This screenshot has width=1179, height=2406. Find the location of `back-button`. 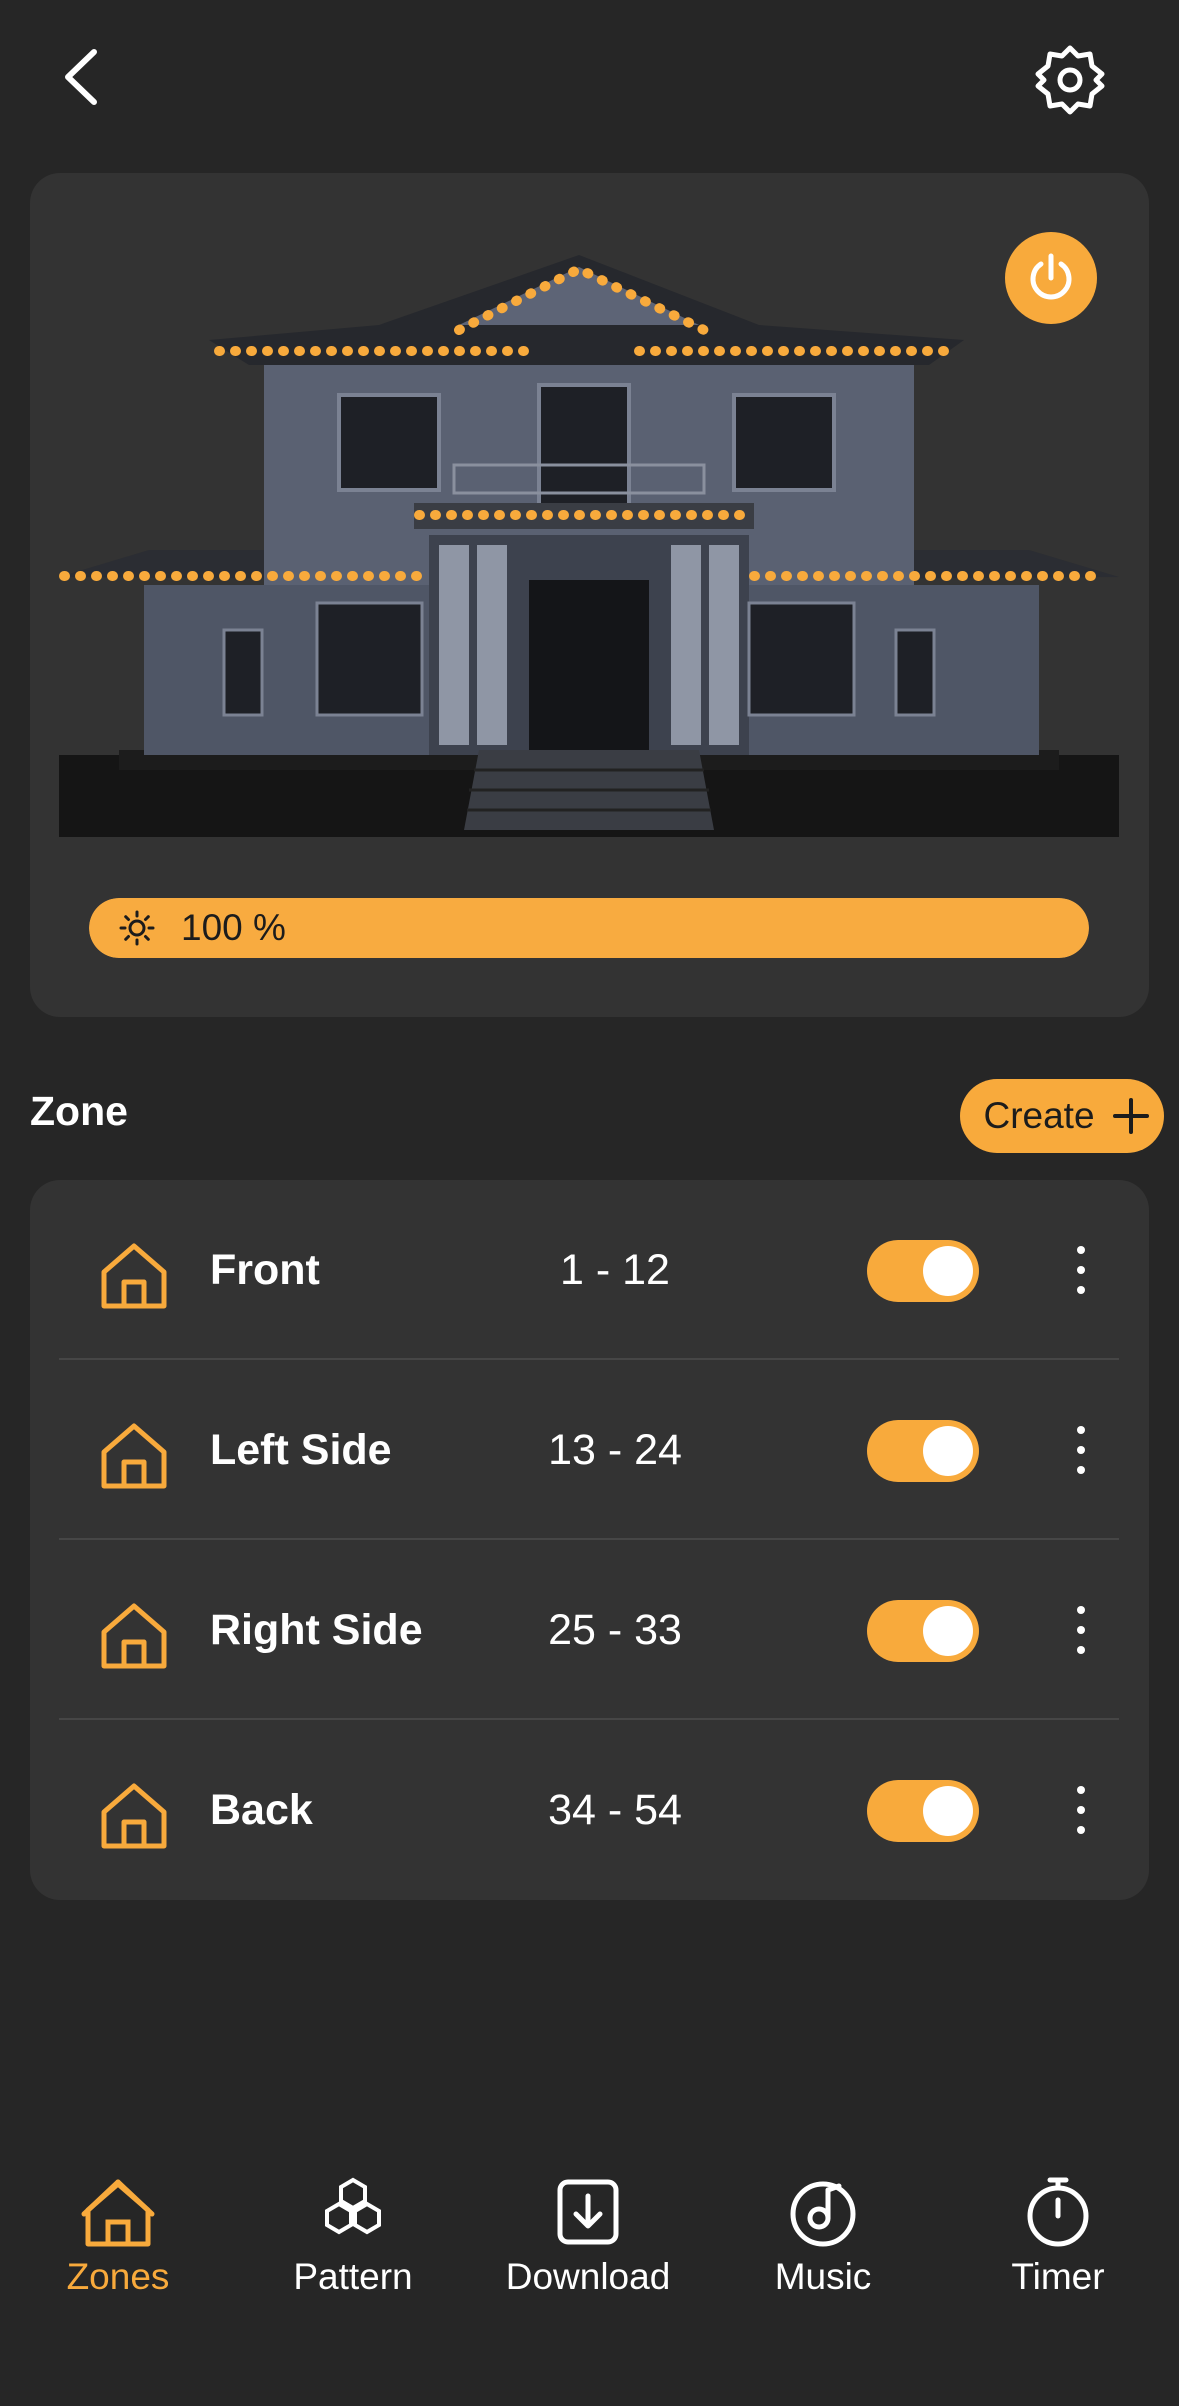

back-button is located at coordinates (83, 77).